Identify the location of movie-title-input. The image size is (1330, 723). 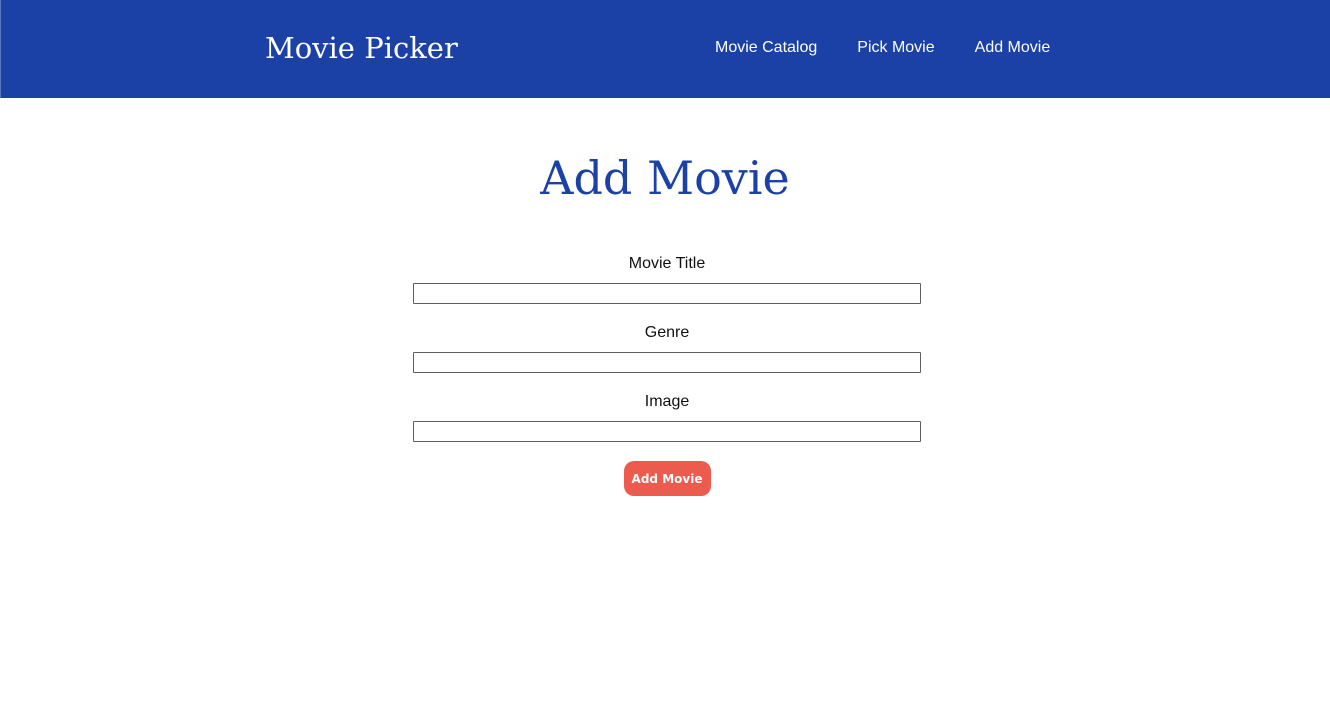
(667, 293).